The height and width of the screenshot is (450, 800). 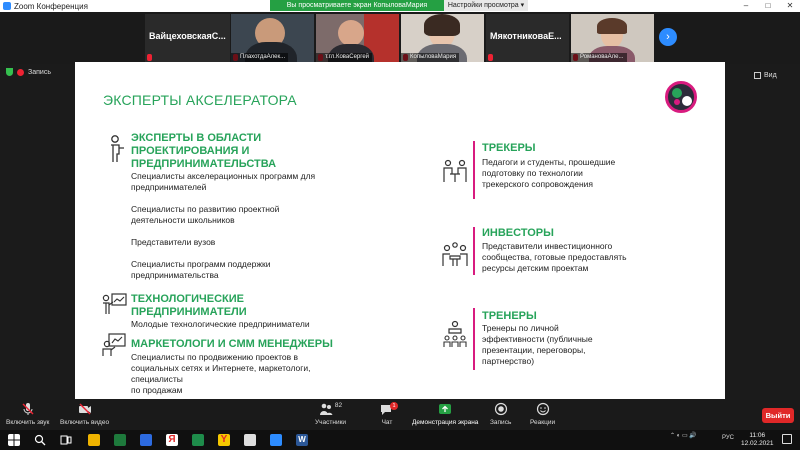 I want to click on participant-name: КопыловаМария, so click(x=430, y=57).